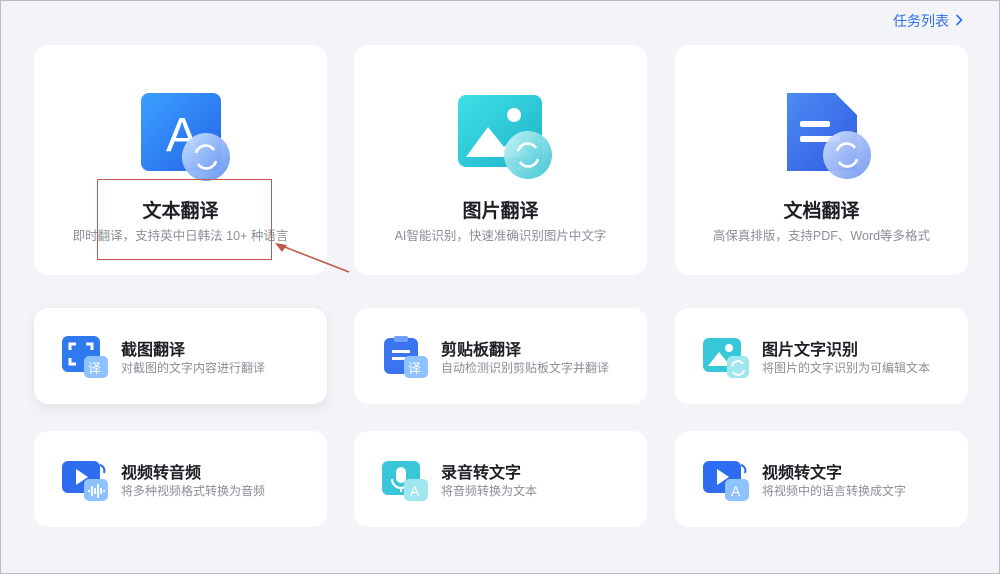  I want to click on annotation-arrow-icon, so click(312, 258).